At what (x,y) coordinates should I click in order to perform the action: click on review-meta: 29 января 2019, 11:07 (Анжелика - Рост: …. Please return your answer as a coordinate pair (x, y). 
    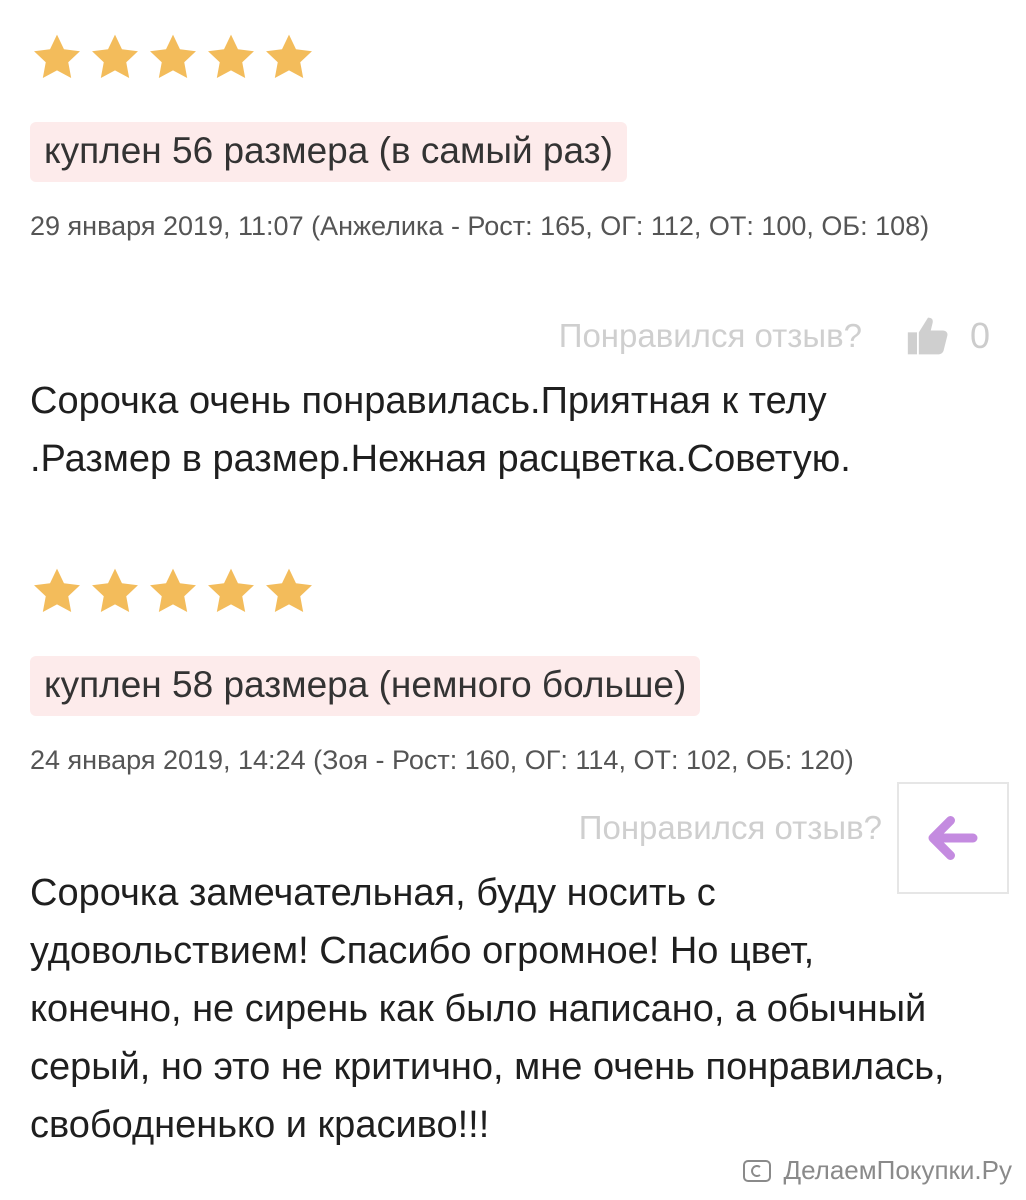
    Looking at the image, I should click on (480, 226).